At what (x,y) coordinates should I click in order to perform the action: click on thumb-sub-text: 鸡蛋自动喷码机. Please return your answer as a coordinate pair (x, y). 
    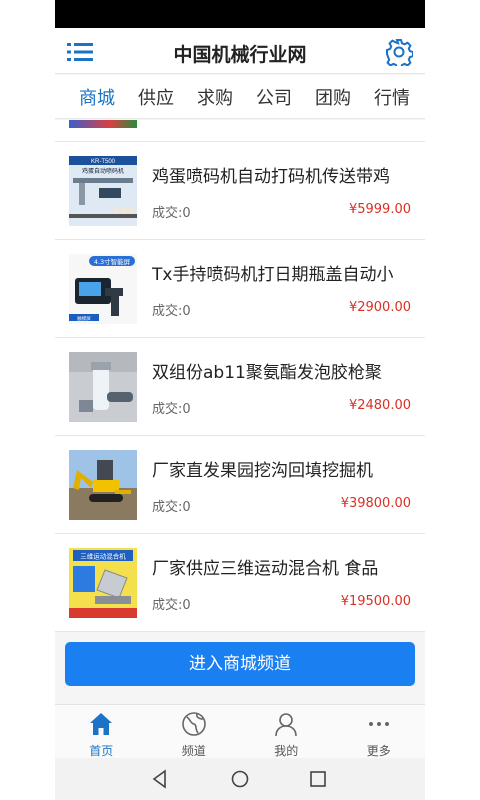
    Looking at the image, I should click on (103, 171).